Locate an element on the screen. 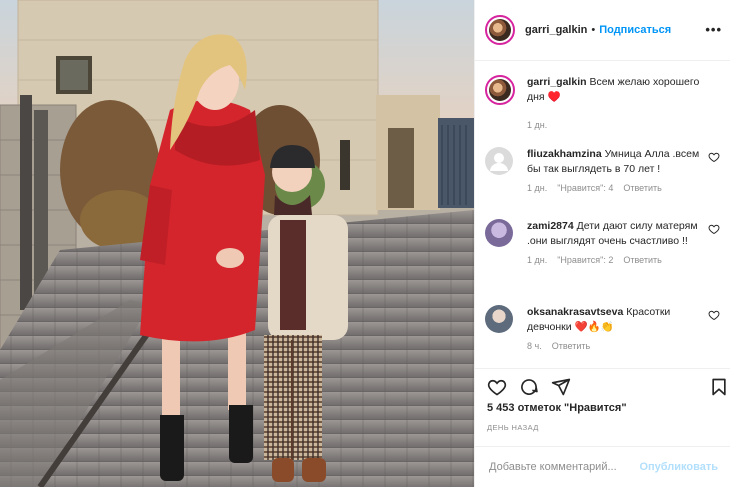  caption-text: garri_galkin Всем желаю хорошего дня ♥️ is located at coordinates (624, 90).